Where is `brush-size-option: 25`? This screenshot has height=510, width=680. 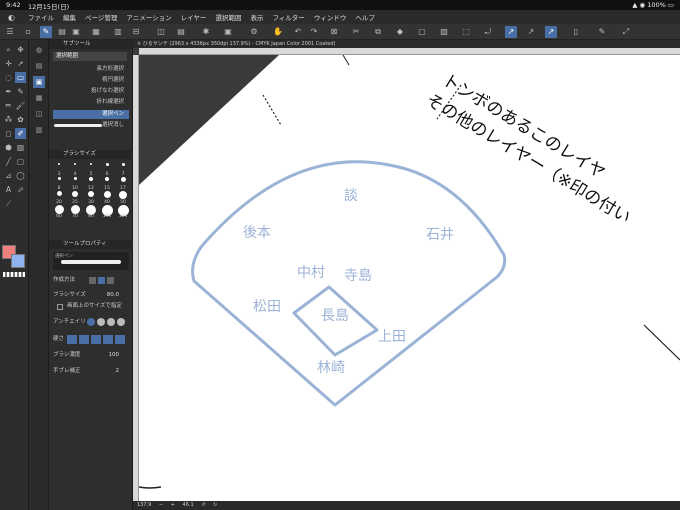
brush-size-option: 25 is located at coordinates (75, 198).